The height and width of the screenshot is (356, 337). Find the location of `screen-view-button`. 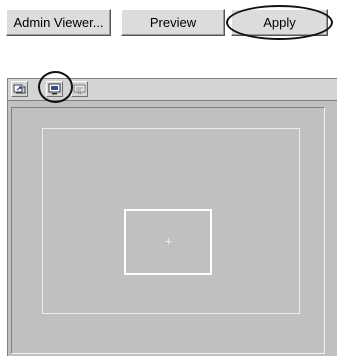

screen-view-button is located at coordinates (54, 89).